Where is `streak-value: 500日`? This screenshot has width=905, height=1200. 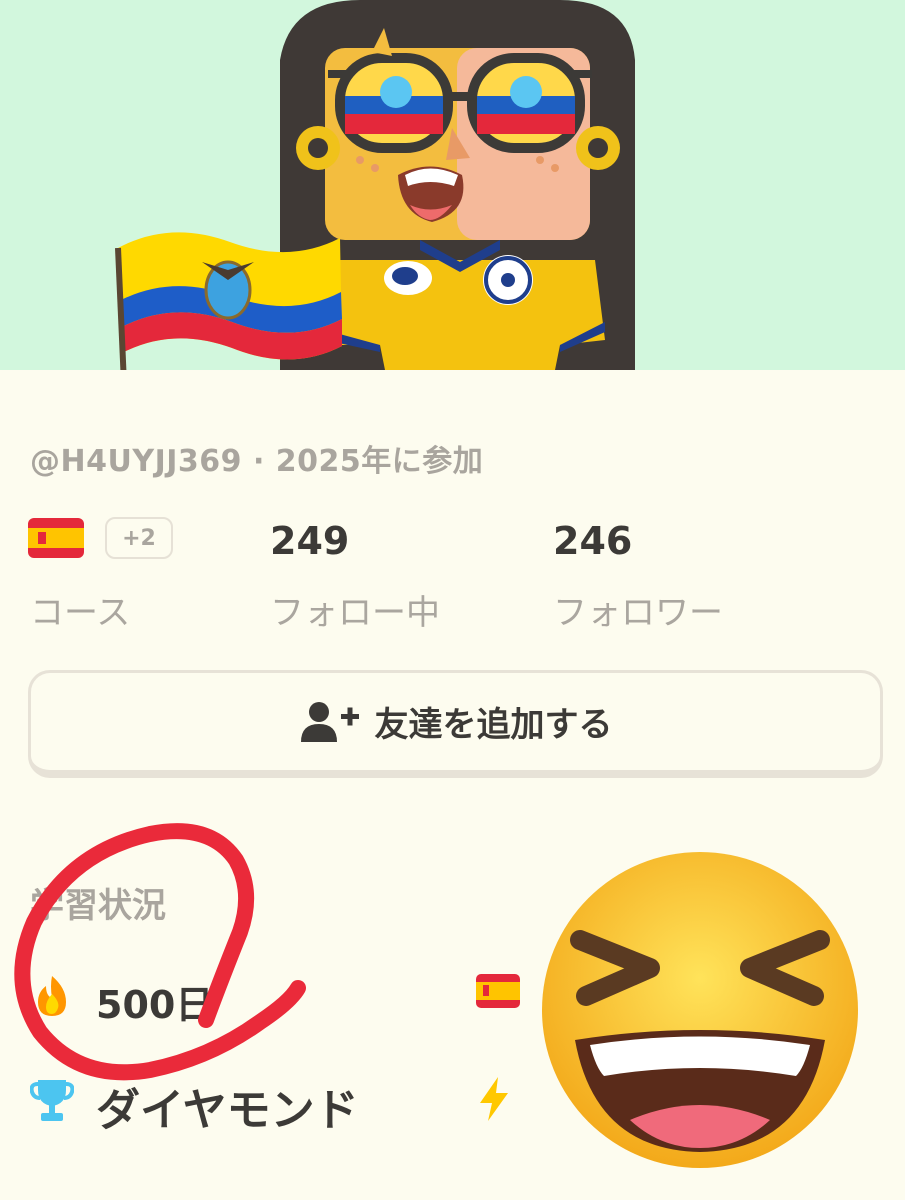 streak-value: 500日 is located at coordinates (155, 1005).